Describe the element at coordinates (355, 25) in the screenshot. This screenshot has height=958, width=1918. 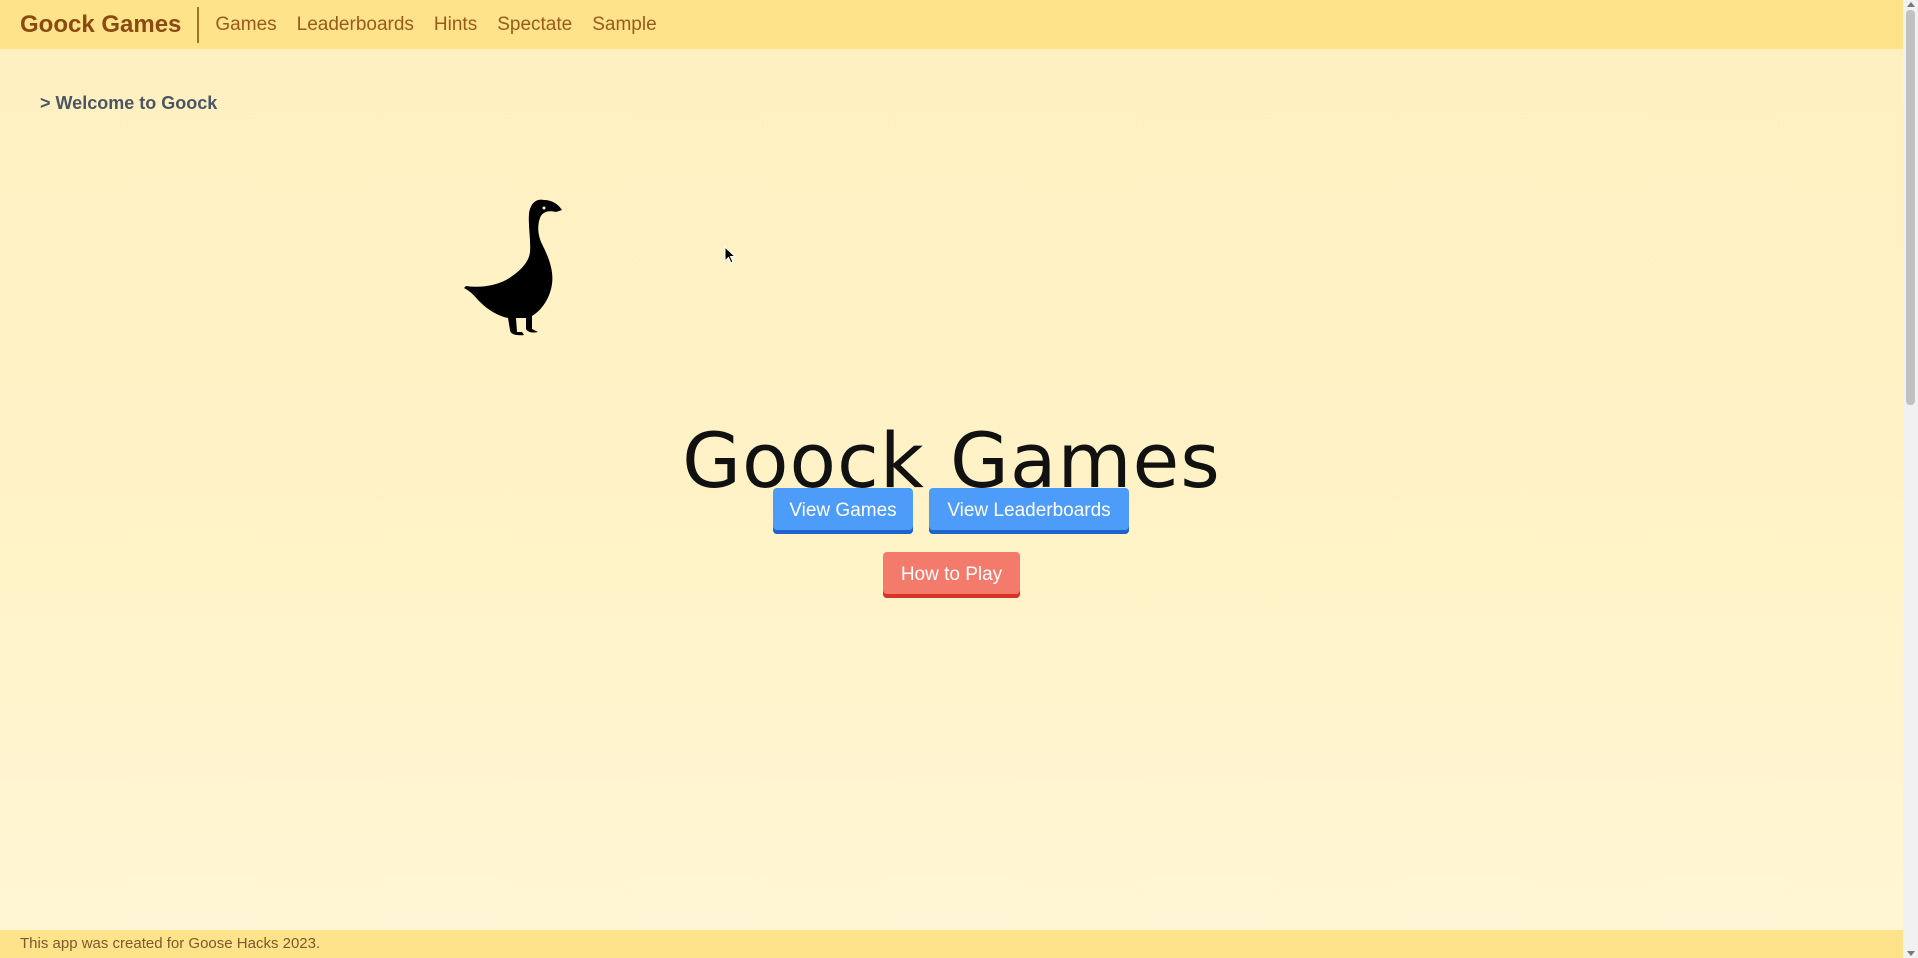
I see `nav-link-leaderboards: Leaderboards` at that location.